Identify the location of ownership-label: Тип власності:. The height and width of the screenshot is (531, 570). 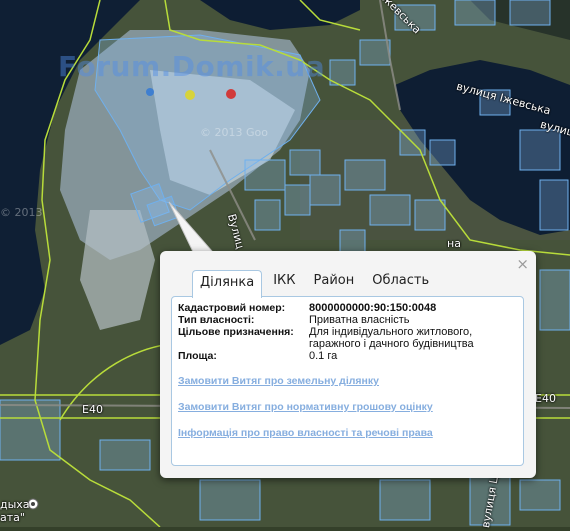
(216, 320).